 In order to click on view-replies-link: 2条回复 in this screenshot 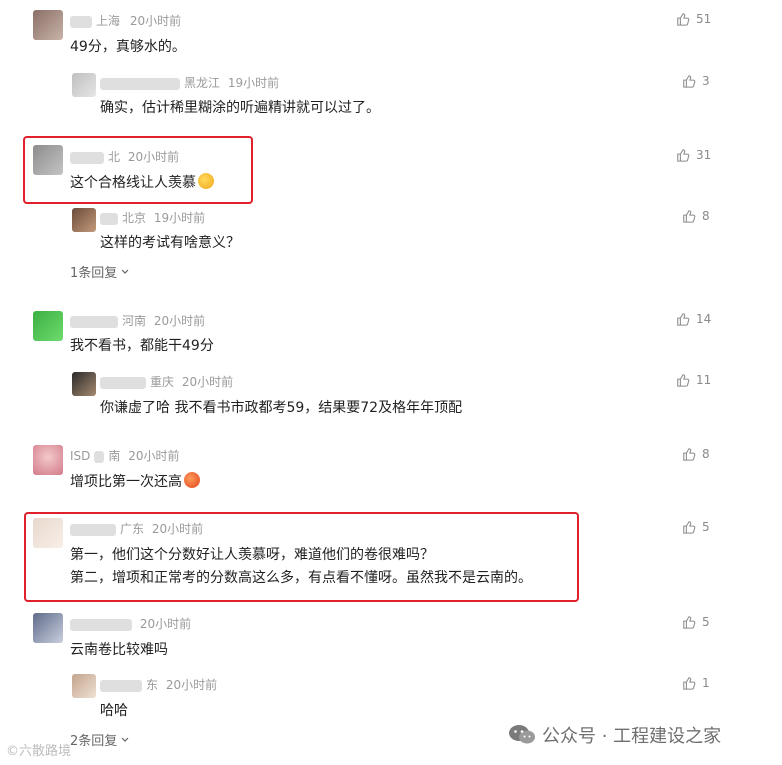, I will do `click(100, 739)`.